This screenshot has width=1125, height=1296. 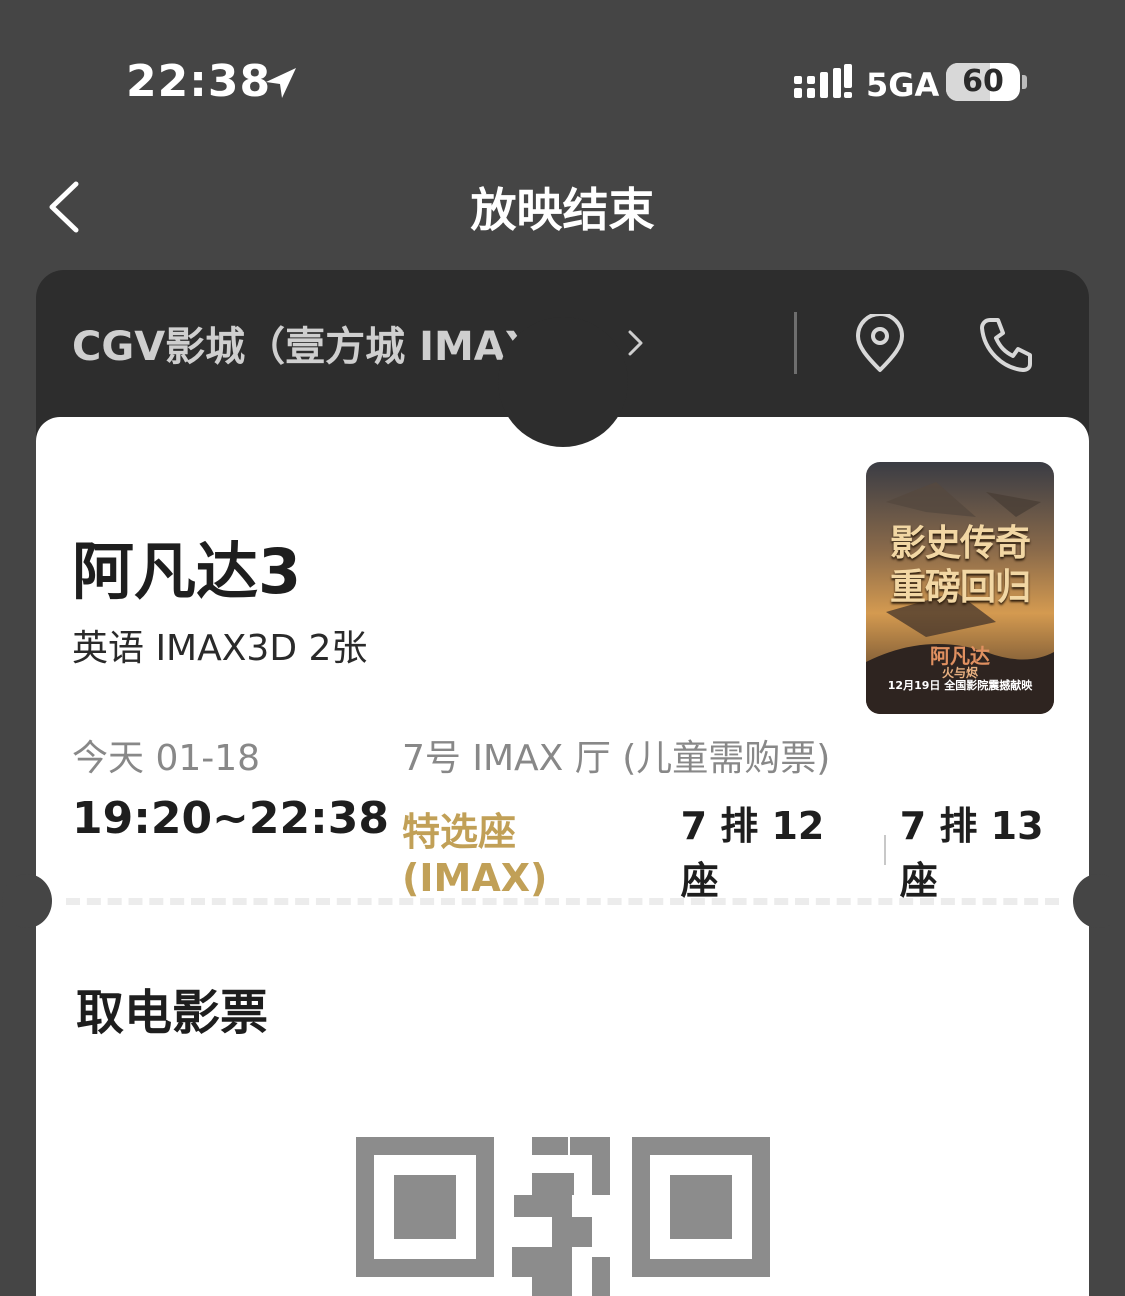 What do you see at coordinates (563, 1216) in the screenshot?
I see `qr-code` at bounding box center [563, 1216].